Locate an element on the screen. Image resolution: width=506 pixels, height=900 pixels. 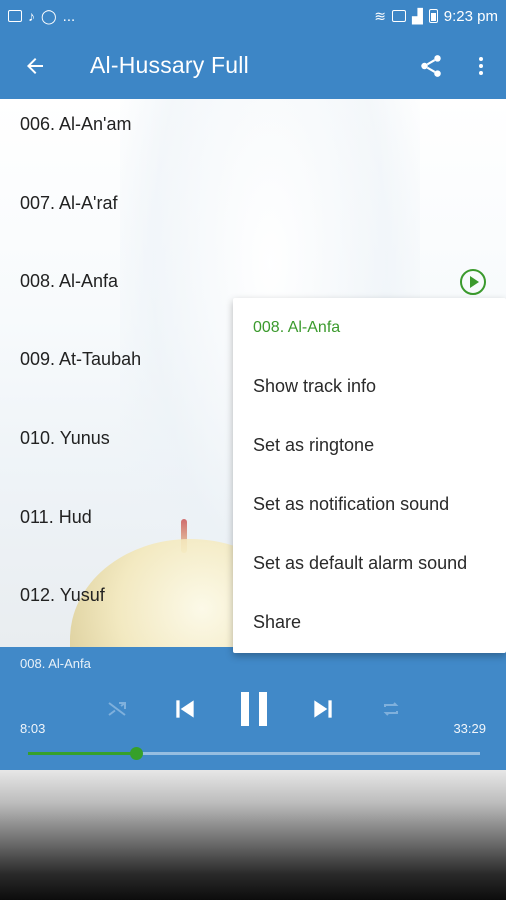
shuffle-button is located at coordinates (117, 709).